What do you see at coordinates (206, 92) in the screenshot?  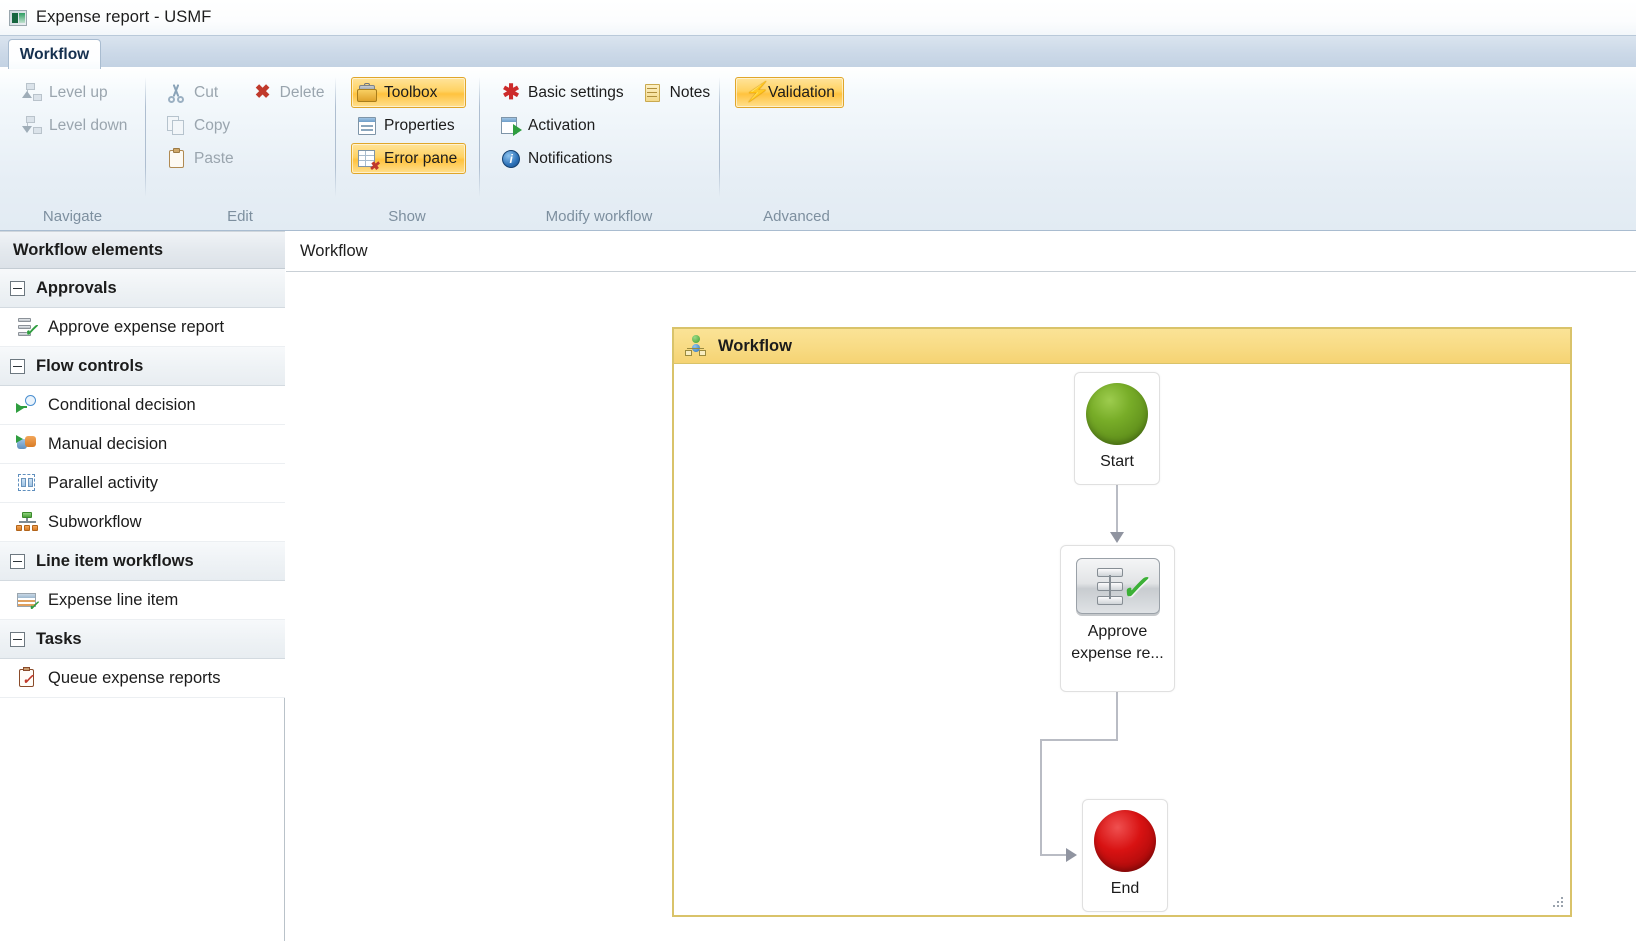 I see `cut-label: Cut` at bounding box center [206, 92].